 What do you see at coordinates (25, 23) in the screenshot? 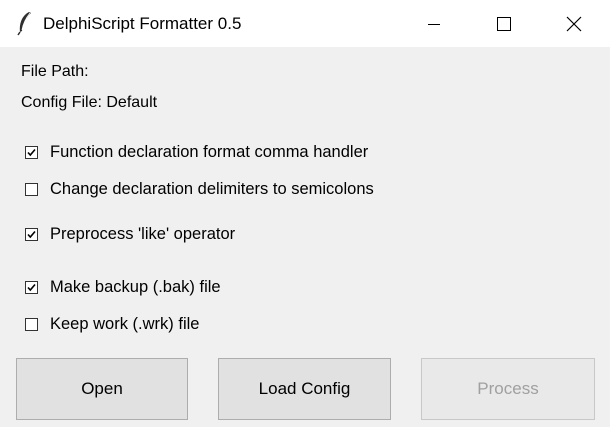
I see `feather-icon` at bounding box center [25, 23].